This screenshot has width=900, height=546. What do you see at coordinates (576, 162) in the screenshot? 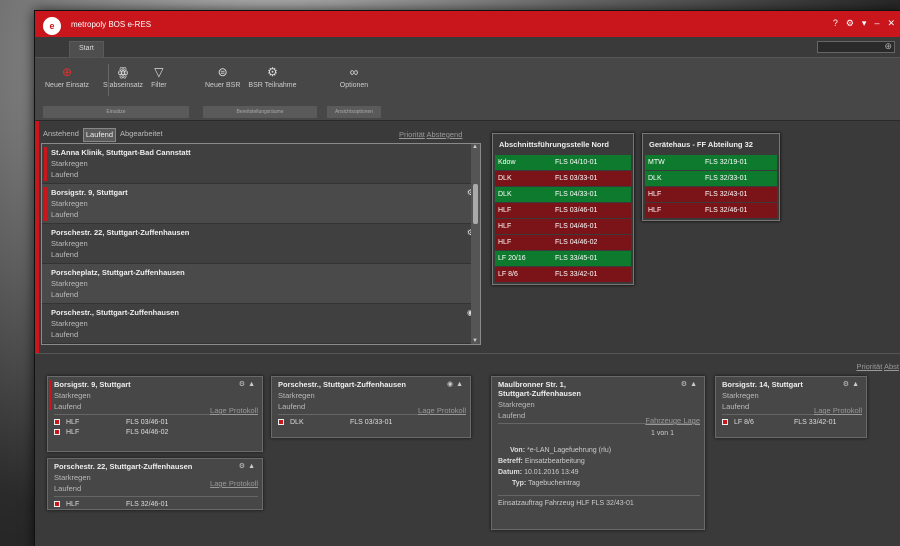
I see `vehicle-fls: FLS 04/10-01` at bounding box center [576, 162].